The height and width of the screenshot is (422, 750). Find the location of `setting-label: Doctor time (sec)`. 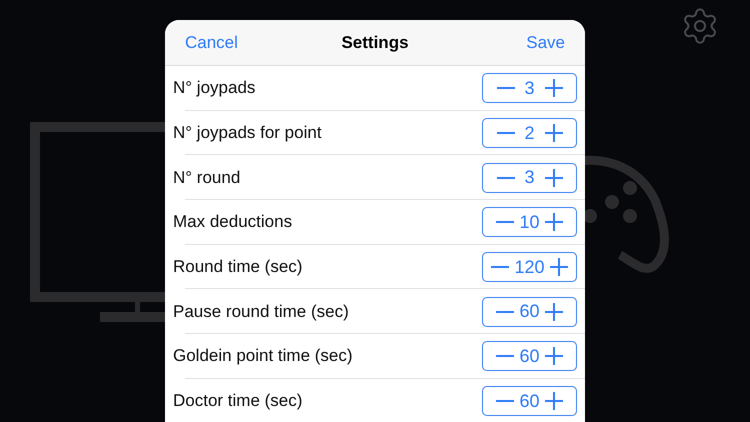

setting-label: Doctor time (sec) is located at coordinates (237, 401).